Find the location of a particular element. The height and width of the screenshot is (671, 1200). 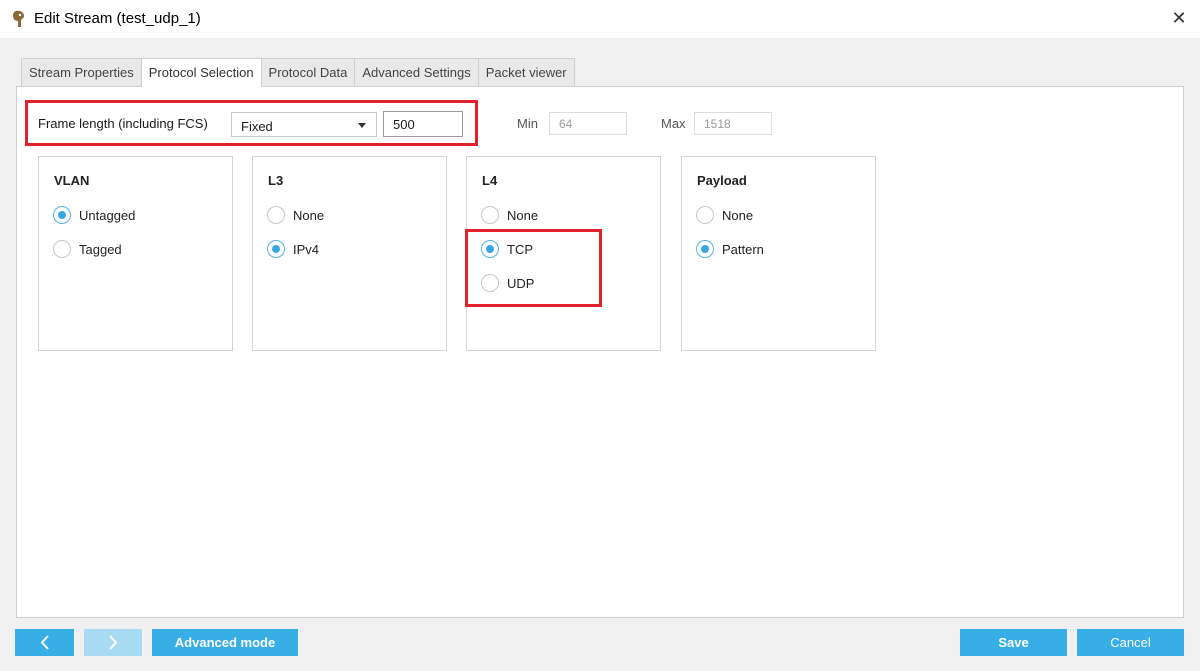

vlan-untagged-radio: Untagged is located at coordinates (94, 215).